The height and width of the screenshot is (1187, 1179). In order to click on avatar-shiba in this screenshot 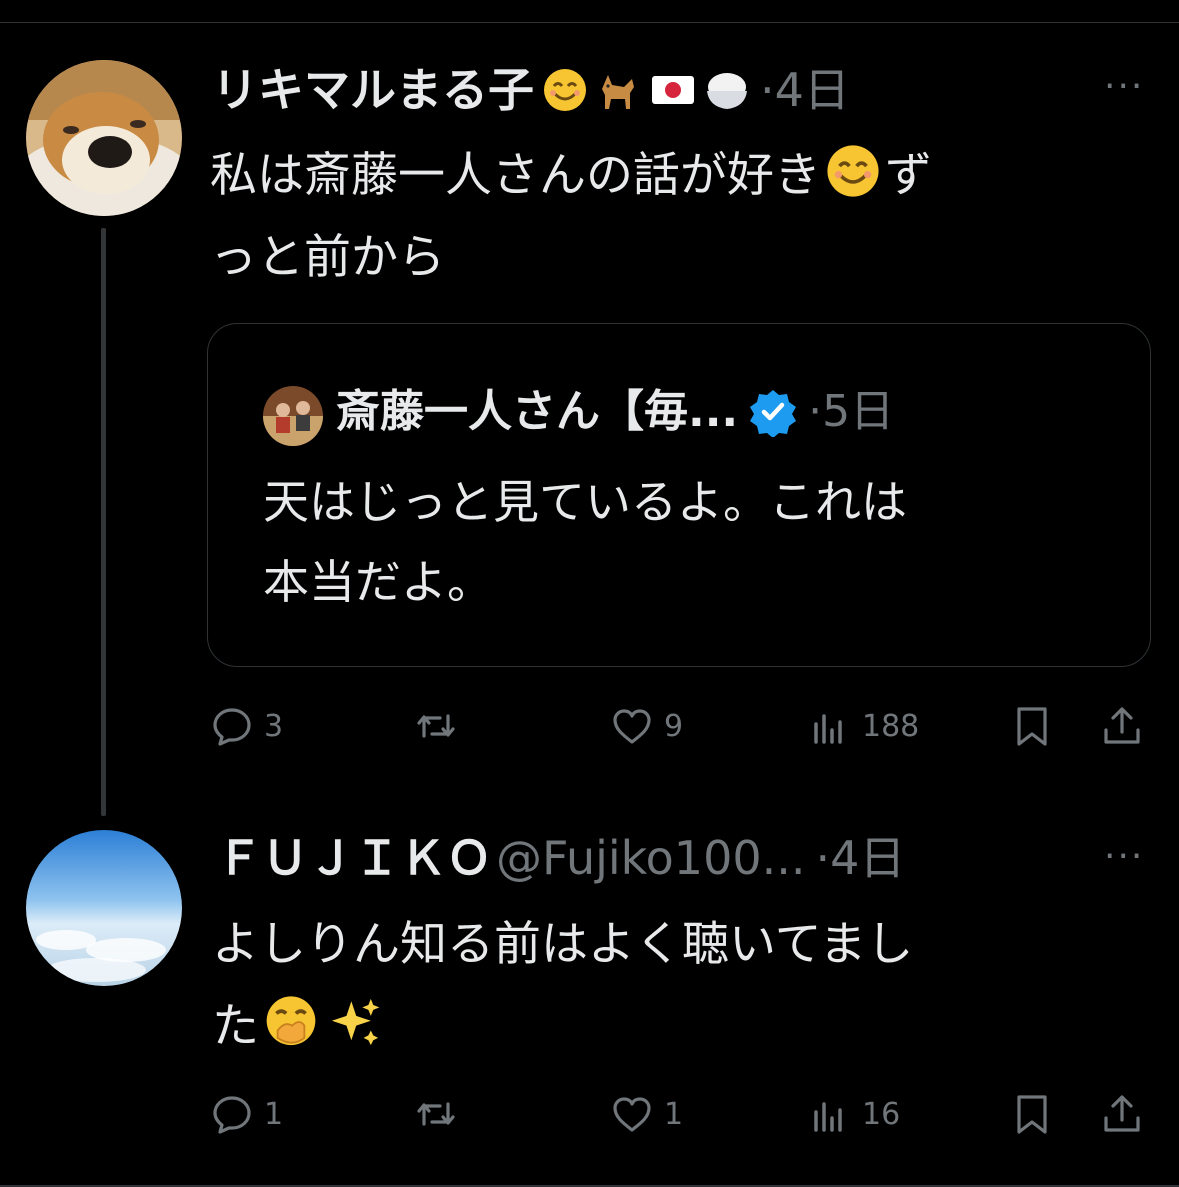, I will do `click(104, 138)`.